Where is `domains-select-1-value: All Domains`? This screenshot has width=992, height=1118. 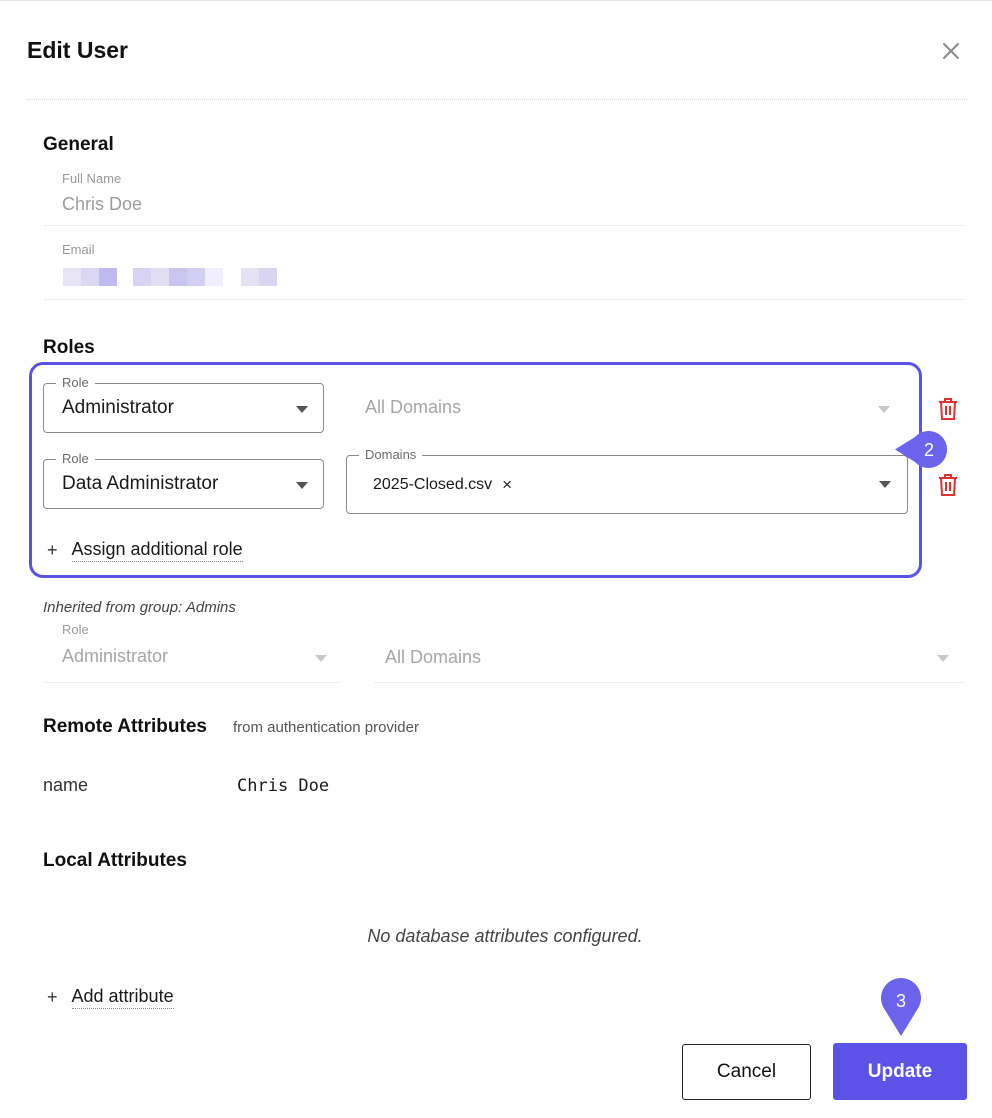 domains-select-1-value: All Domains is located at coordinates (413, 407).